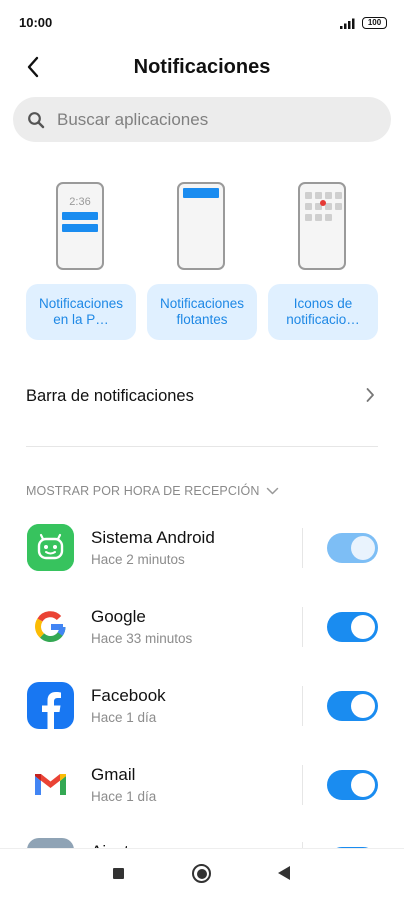 The width and height of the screenshot is (404, 897). I want to click on sort-selector: MOSTRAR POR HORA DE RECEPCIÓN, so click(152, 491).